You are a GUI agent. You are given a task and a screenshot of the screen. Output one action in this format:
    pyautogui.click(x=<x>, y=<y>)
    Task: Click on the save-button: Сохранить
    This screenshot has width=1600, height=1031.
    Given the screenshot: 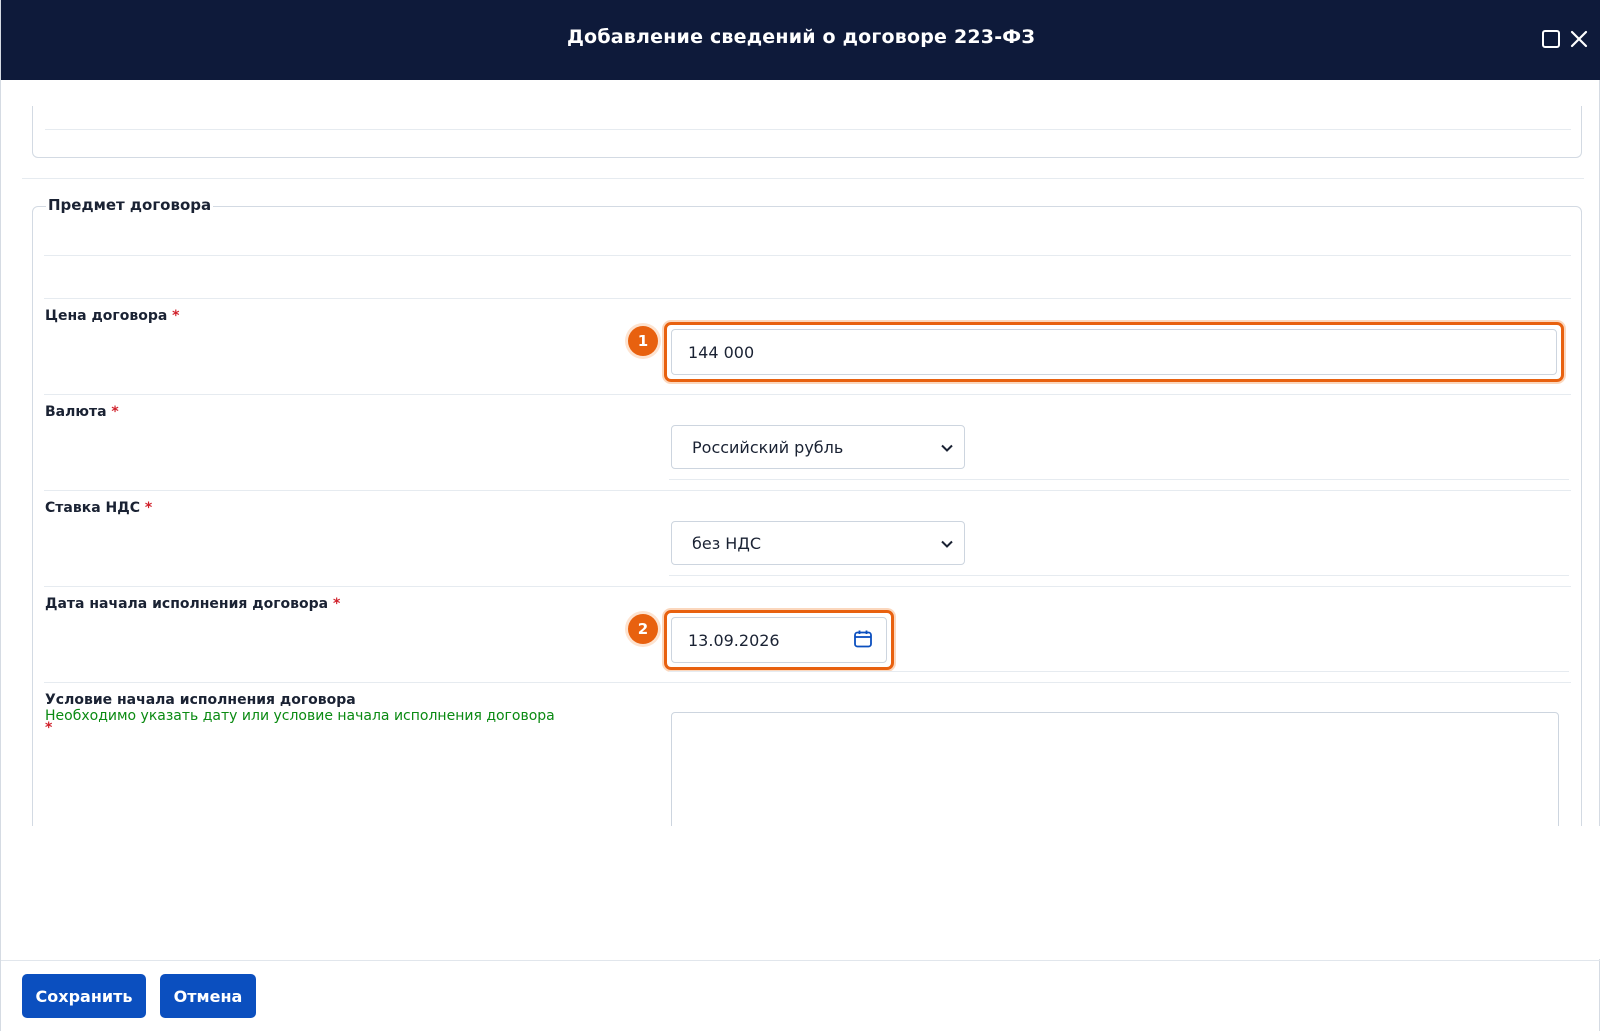 What is the action you would take?
    pyautogui.click(x=84, y=996)
    